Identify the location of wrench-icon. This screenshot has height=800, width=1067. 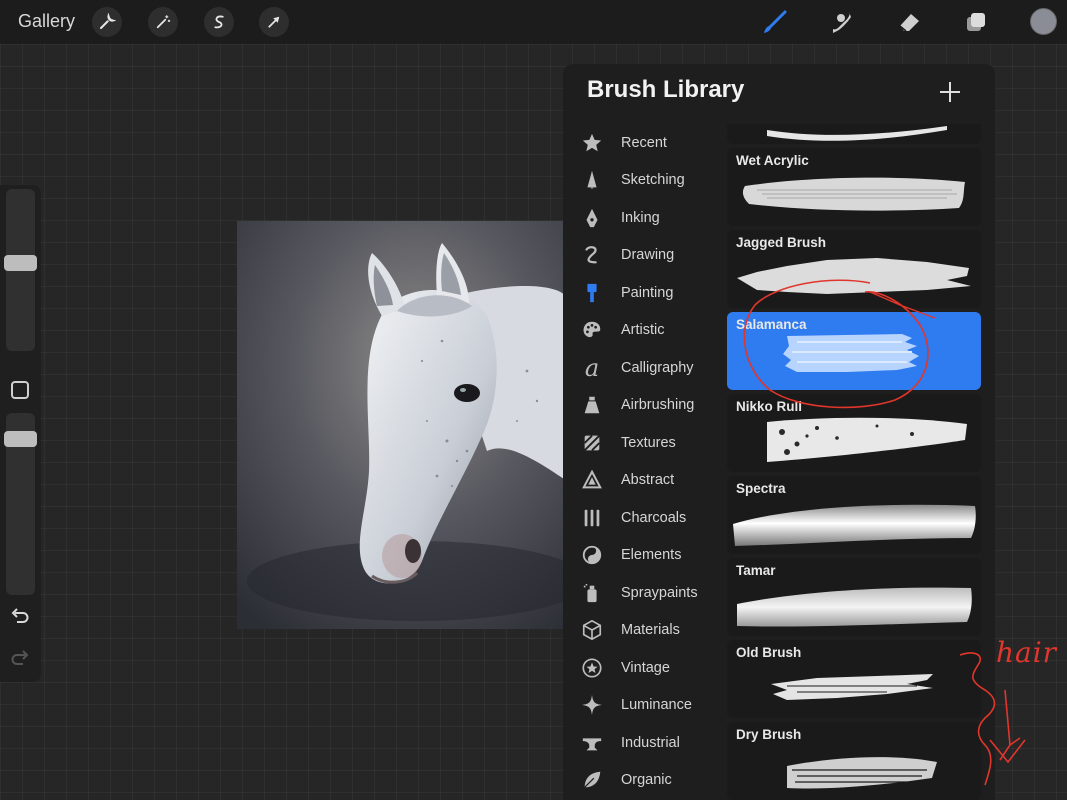
(107, 22).